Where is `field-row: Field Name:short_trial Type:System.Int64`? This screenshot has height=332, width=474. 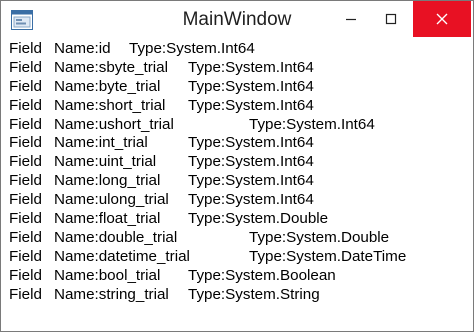 field-row: Field Name:short_trial Type:System.Int64 is located at coordinates (239, 106).